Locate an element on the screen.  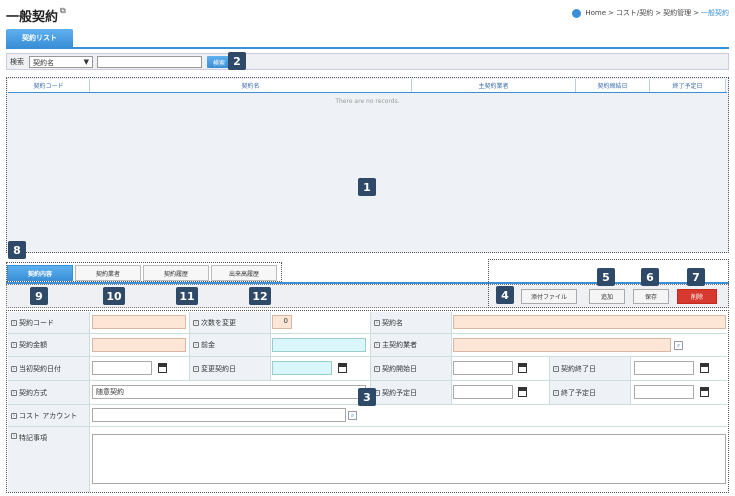
label-text: 契約開始日 is located at coordinates (399, 368).